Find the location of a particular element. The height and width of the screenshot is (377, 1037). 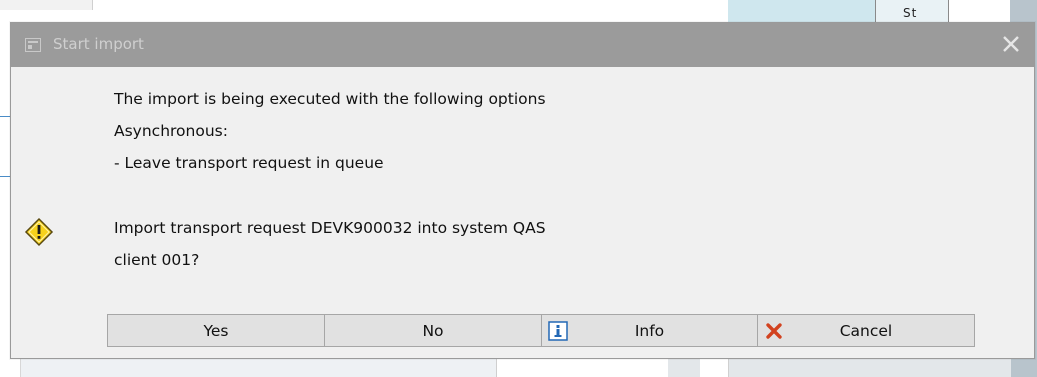

yes-button-label: Yes is located at coordinates (216, 331).